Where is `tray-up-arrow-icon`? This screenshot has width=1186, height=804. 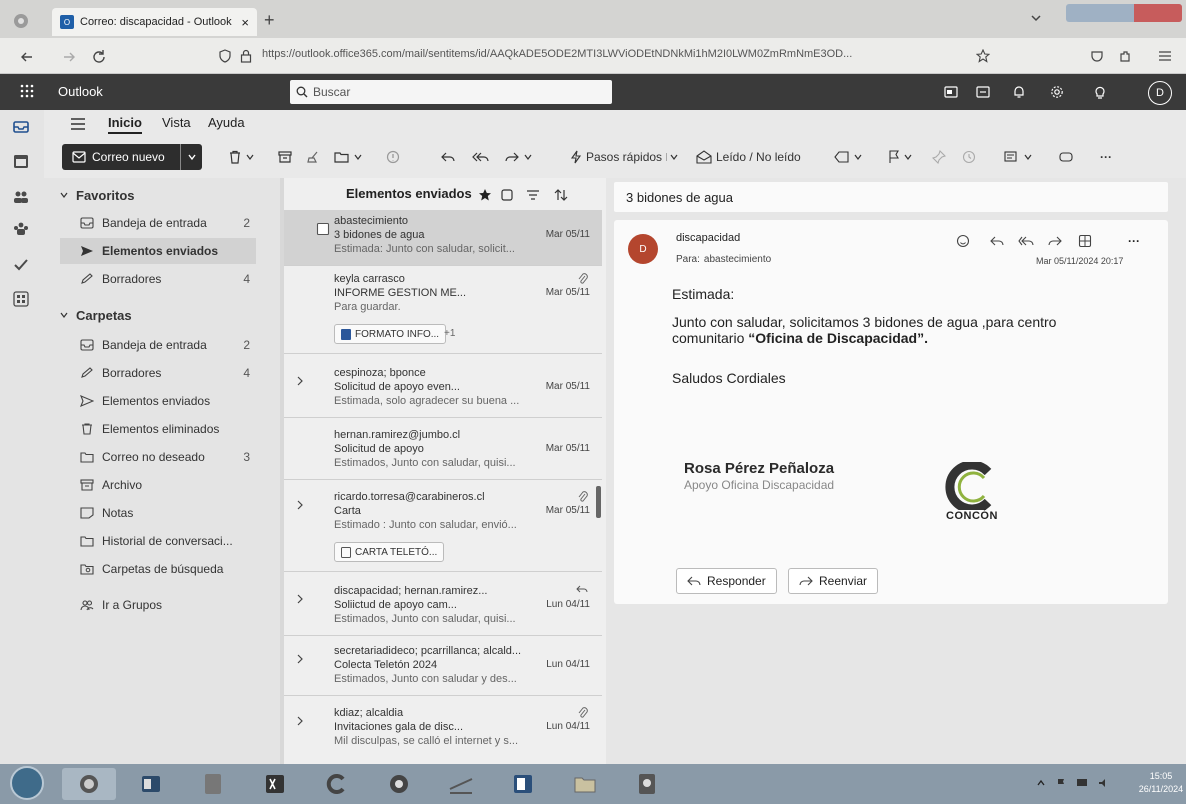
tray-up-arrow-icon is located at coordinates (1041, 783).